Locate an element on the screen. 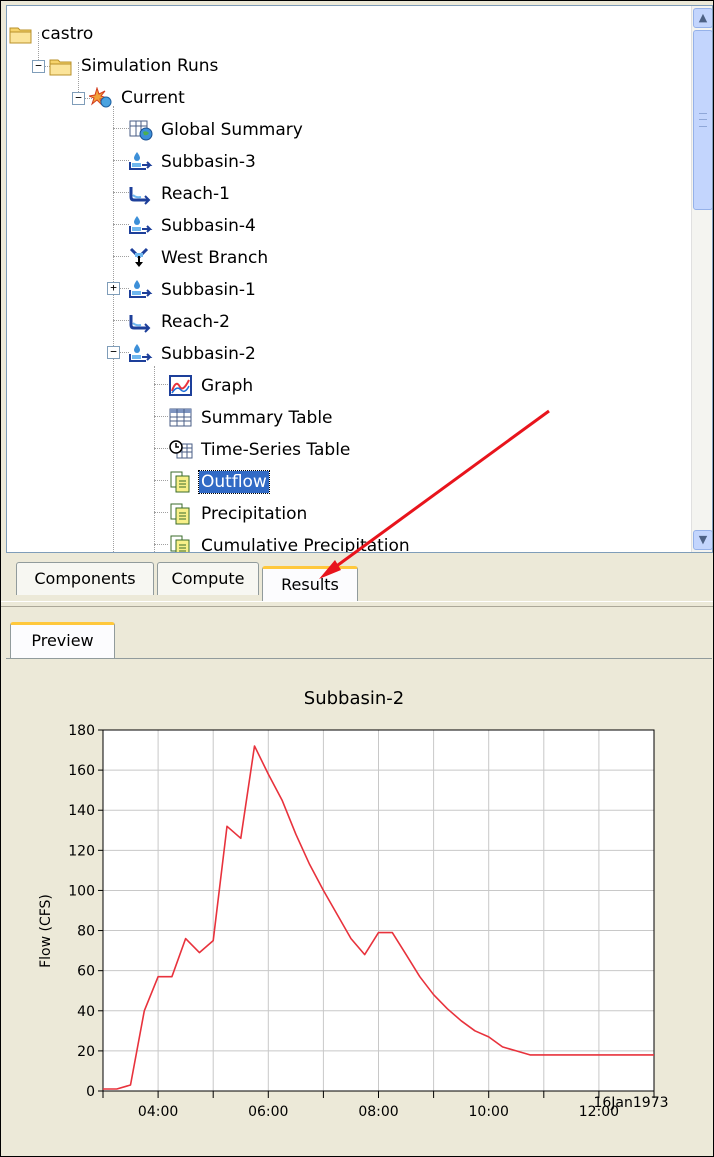 This screenshot has width=714, height=1157. annotation-arrow is located at coordinates (434, 494).